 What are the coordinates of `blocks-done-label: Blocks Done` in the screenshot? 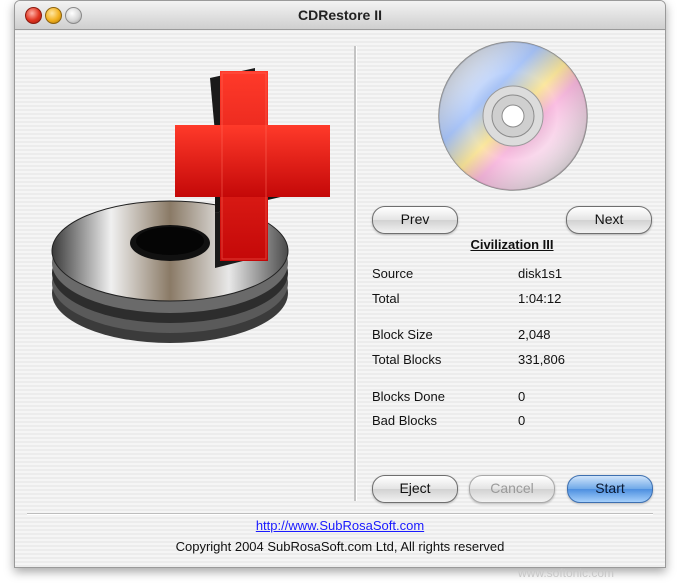 It's located at (408, 396).